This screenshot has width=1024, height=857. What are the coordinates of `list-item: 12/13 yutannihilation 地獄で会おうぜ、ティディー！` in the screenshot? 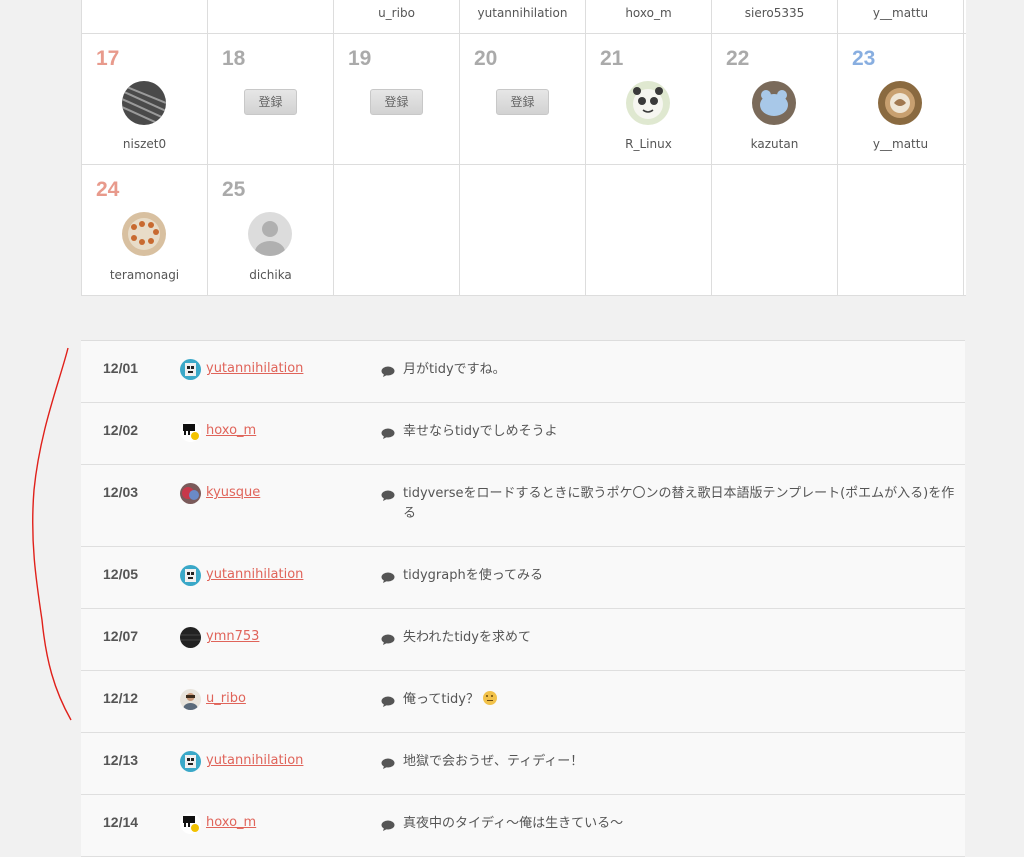 It's located at (523, 764).